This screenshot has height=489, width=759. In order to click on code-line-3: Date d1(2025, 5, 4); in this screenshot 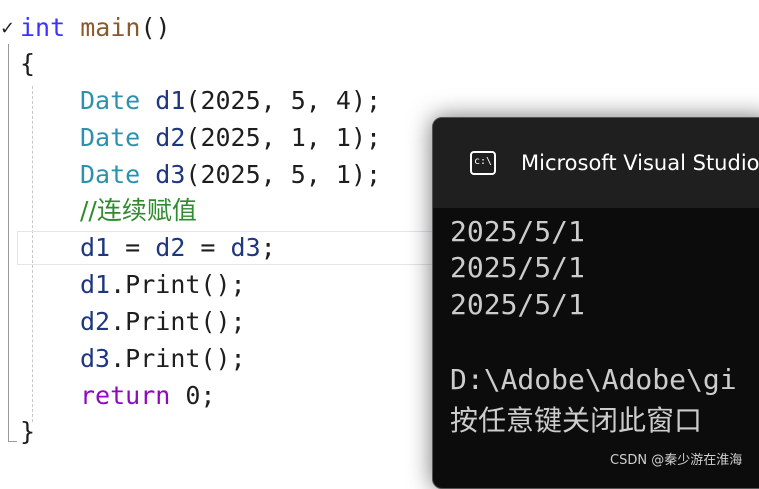, I will do `click(230, 101)`.